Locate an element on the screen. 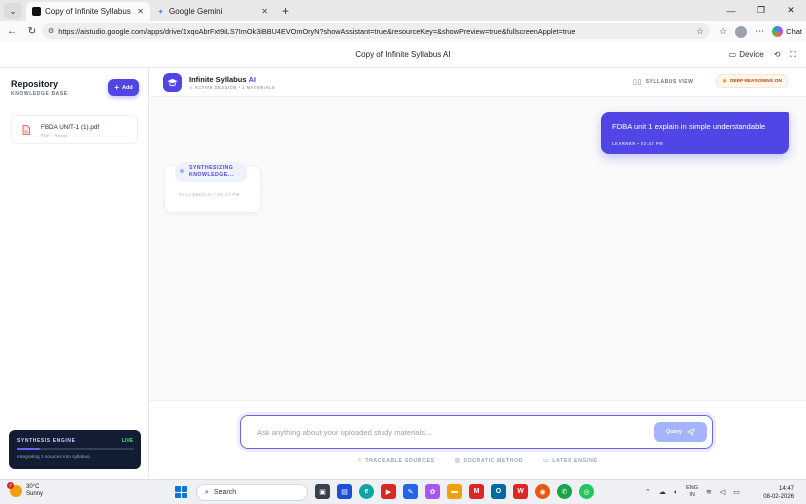  store-icon: ▤ is located at coordinates (344, 491).